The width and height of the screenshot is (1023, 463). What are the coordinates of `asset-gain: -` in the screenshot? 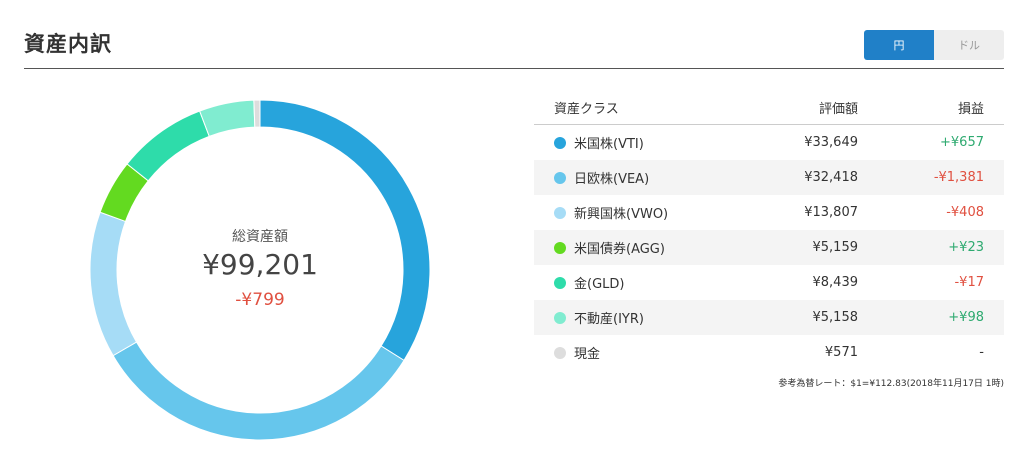 It's located at (981, 352).